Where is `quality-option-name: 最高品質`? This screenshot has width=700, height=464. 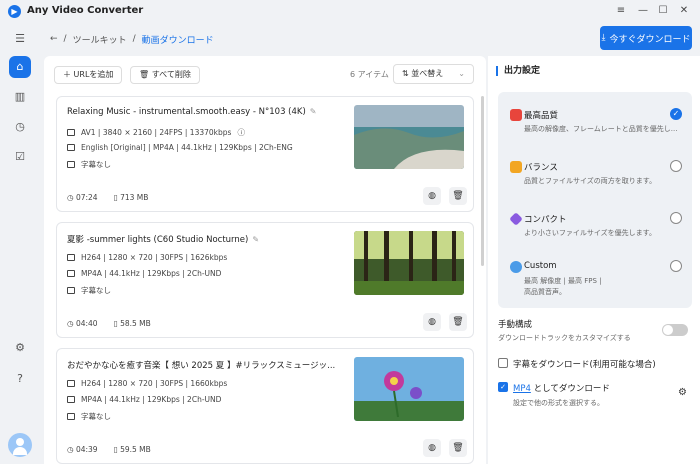 quality-option-name: 最高品質 is located at coordinates (541, 116).